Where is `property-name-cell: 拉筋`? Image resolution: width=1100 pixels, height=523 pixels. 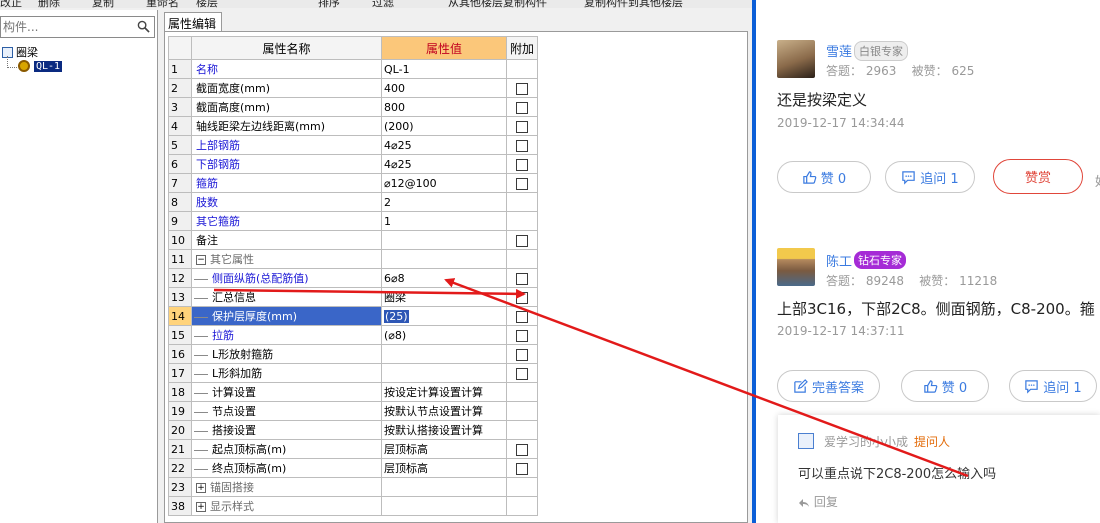
property-name-cell: 拉筋 is located at coordinates (286, 335).